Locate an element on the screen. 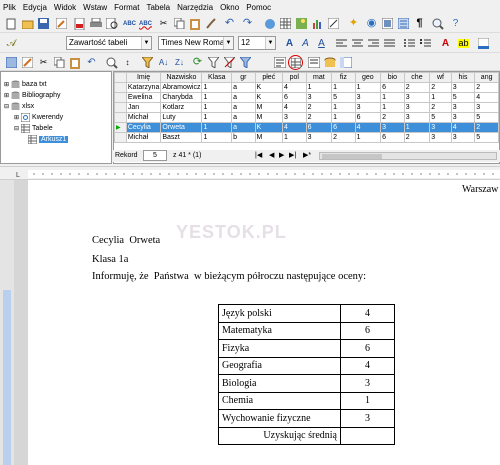  first-record-icon: |◀ is located at coordinates (258, 155).